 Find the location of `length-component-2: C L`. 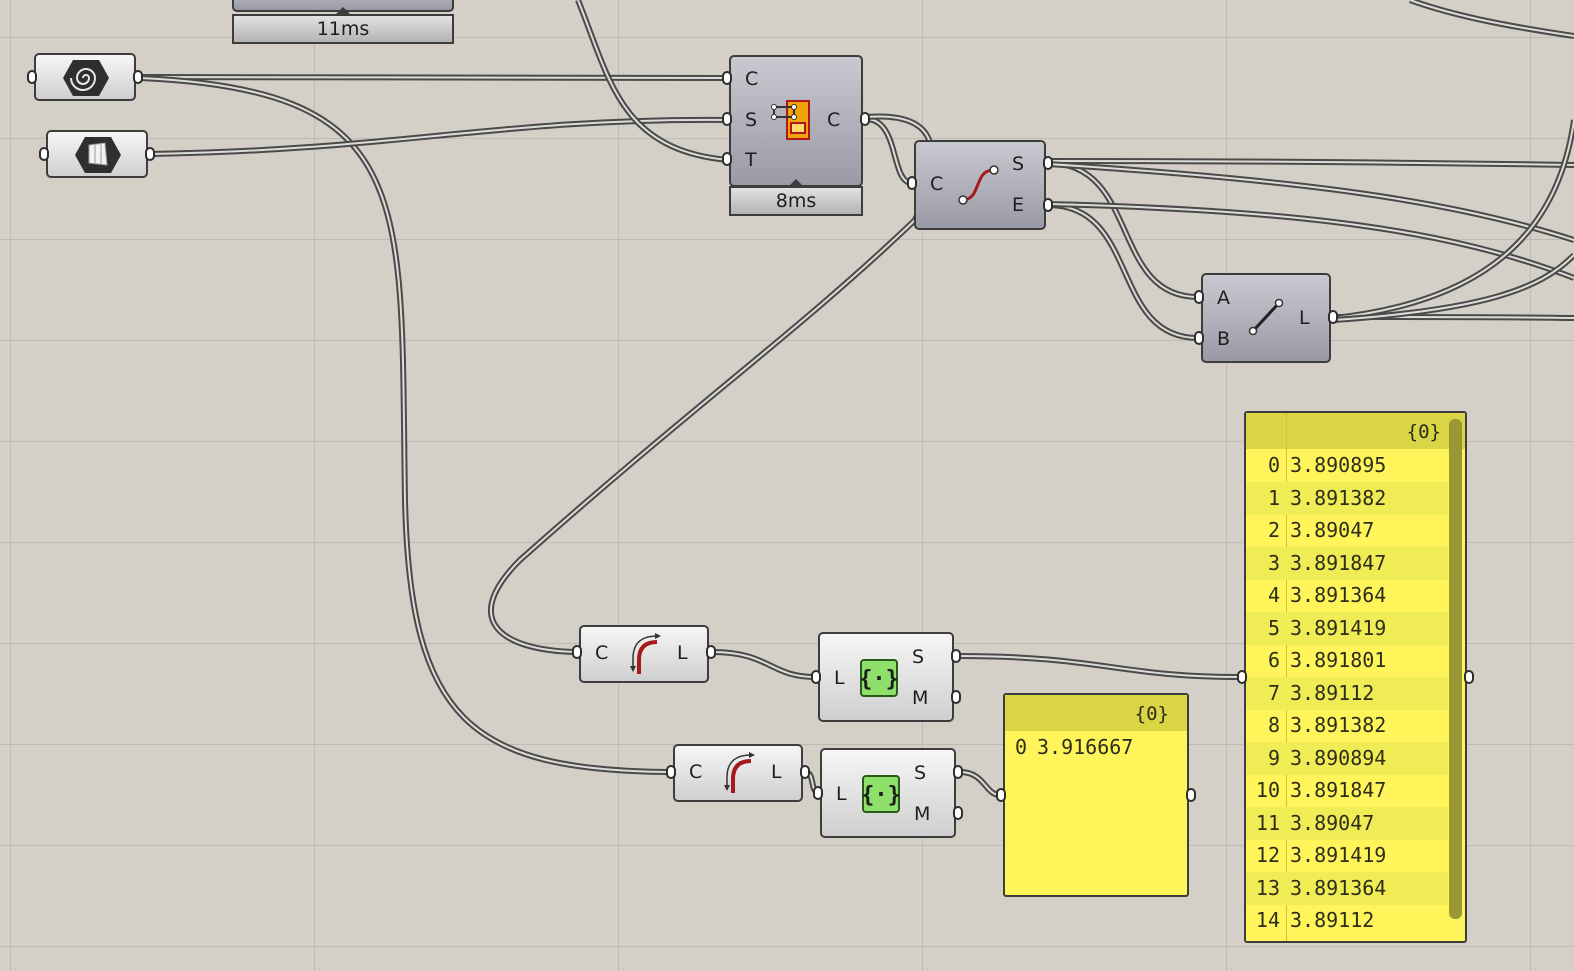

length-component-2: C L is located at coordinates (738, 773).